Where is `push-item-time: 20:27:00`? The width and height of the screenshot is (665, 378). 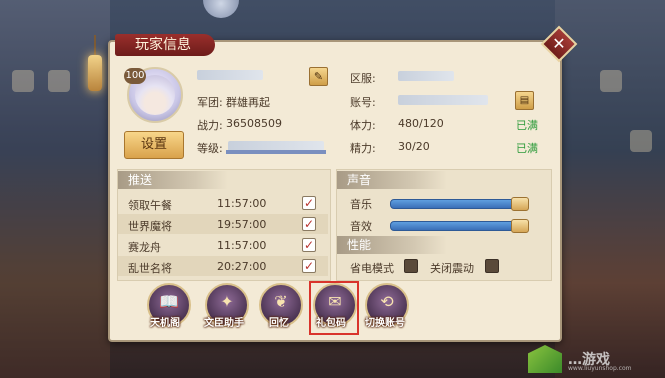 push-item-time: 20:27:00 is located at coordinates (242, 266).